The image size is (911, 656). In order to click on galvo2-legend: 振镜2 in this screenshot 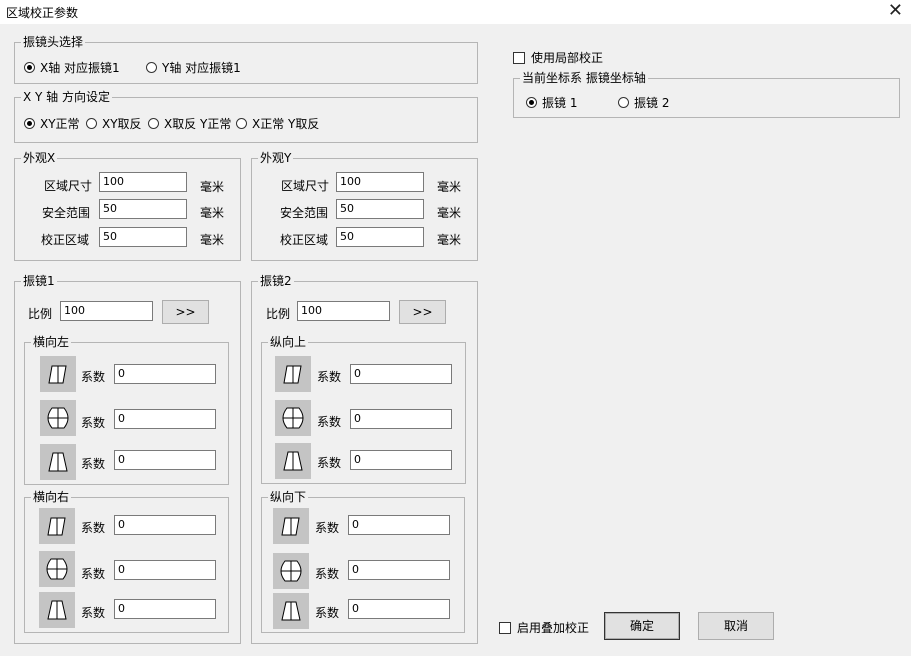, I will do `click(276, 281)`.